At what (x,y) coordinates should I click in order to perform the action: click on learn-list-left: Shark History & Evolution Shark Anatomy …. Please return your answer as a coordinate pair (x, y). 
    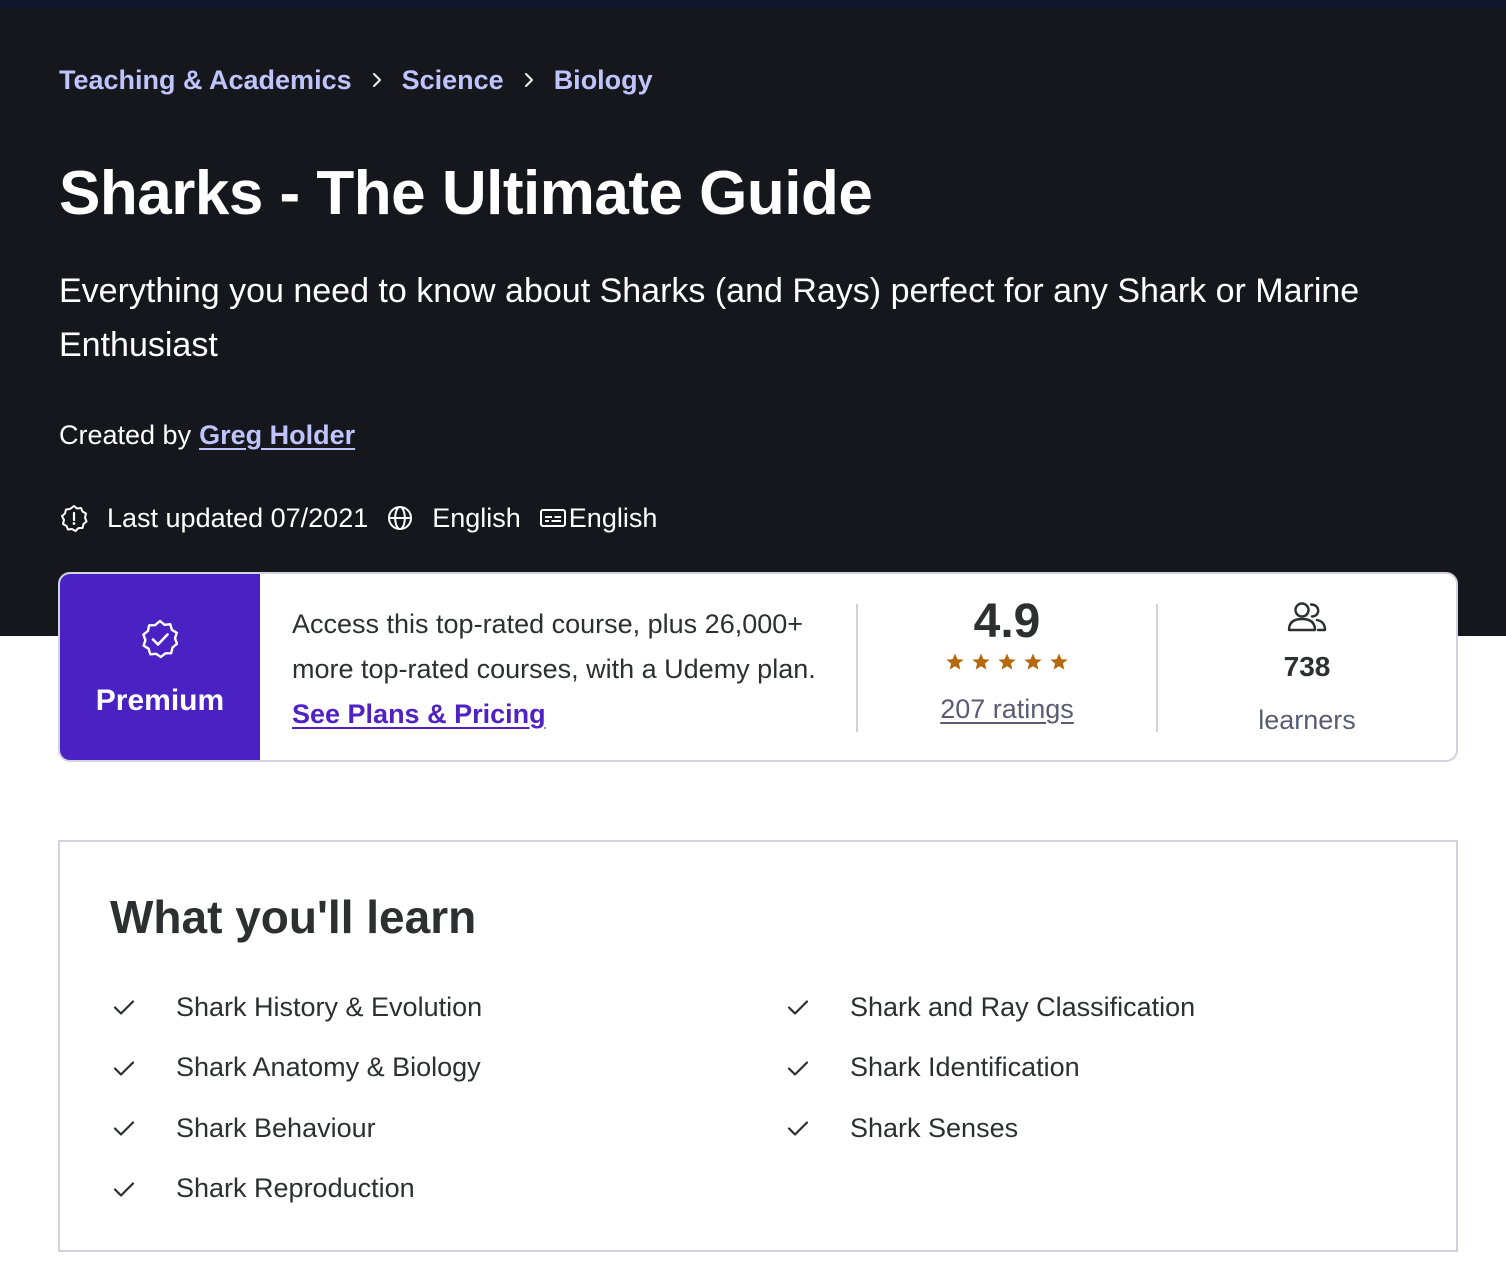
    Looking at the image, I should click on (297, 1108).